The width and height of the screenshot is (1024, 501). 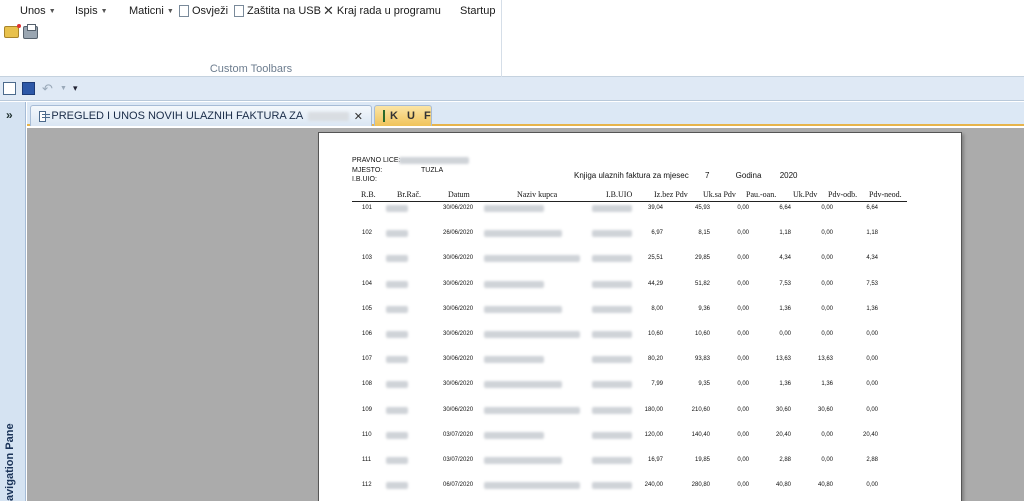 What do you see at coordinates (91, 11) in the screenshot?
I see `menu-ispis: Ispis ▼` at bounding box center [91, 11].